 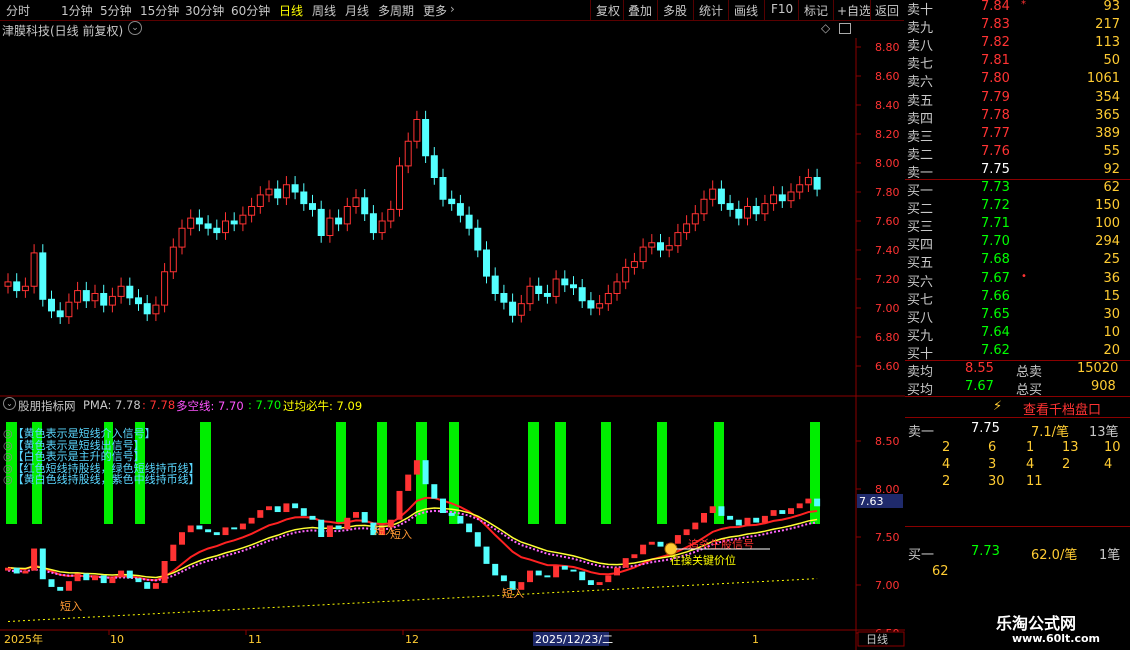 I want to click on order-row: 卖九 7.83 217, so click(x=1017, y=26).